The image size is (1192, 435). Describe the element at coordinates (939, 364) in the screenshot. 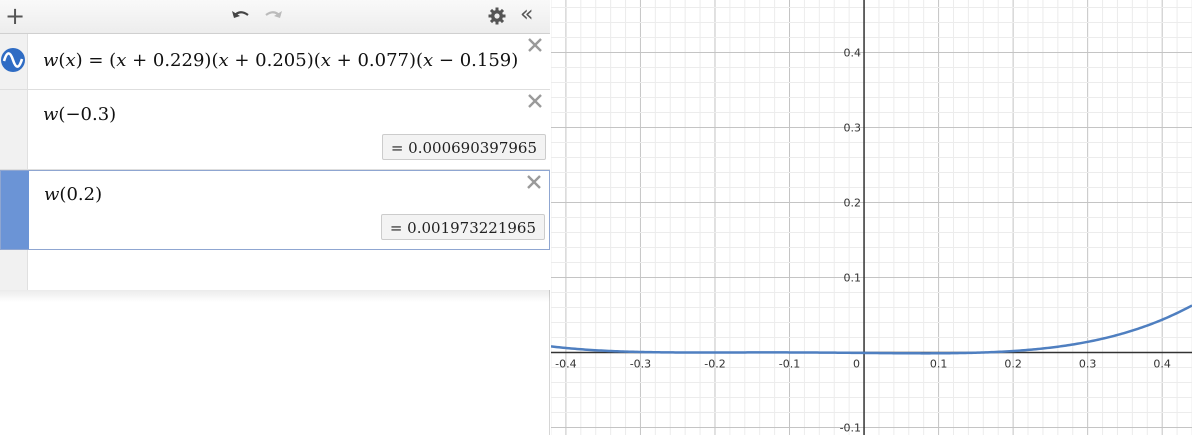

I see `x-tick-label: 0.1` at that location.